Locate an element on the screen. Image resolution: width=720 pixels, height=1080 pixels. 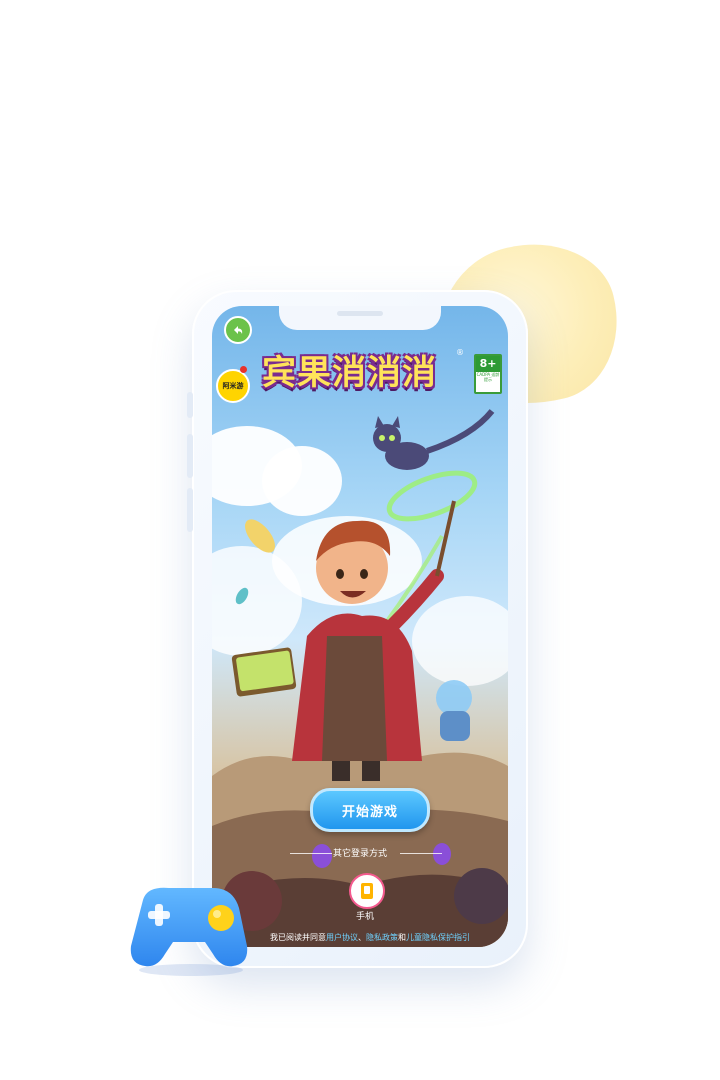
phone-side-button-volume-down is located at coordinates (190, 510).